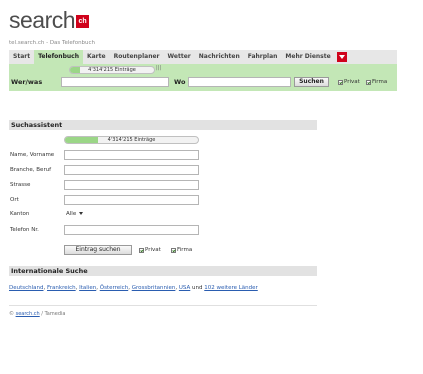  Describe the element at coordinates (31, 170) in the screenshot. I see `branche-label: Branche, Beruf` at that location.